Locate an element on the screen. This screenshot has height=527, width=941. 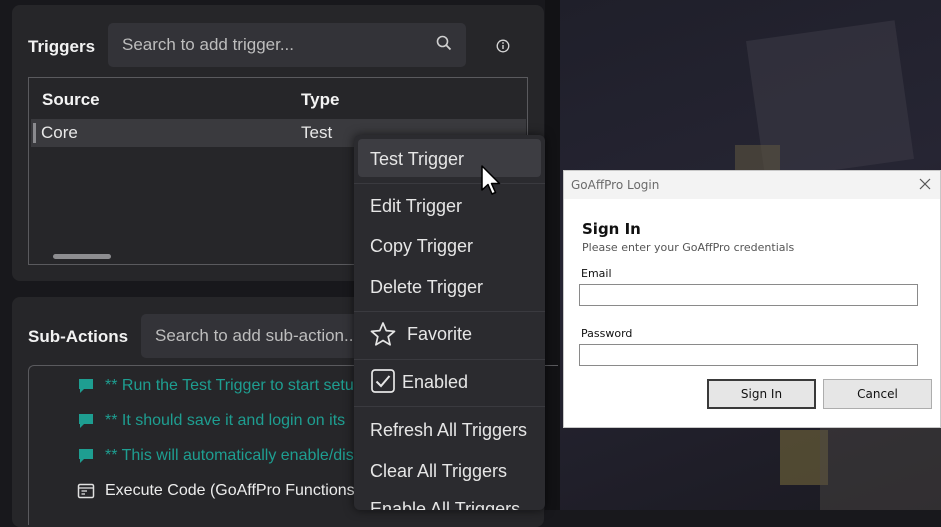
info-icon is located at coordinates (503, 46).